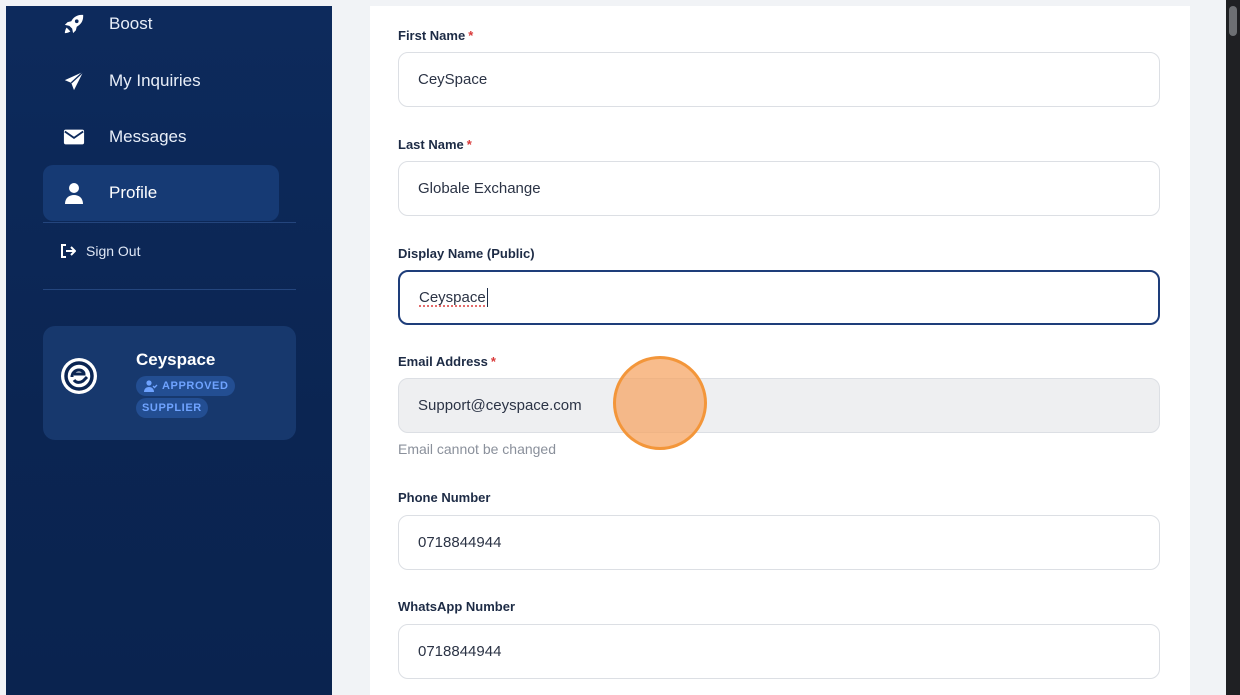  What do you see at coordinates (148, 136) in the screenshot?
I see `sidebar-item-label: Messages` at bounding box center [148, 136].